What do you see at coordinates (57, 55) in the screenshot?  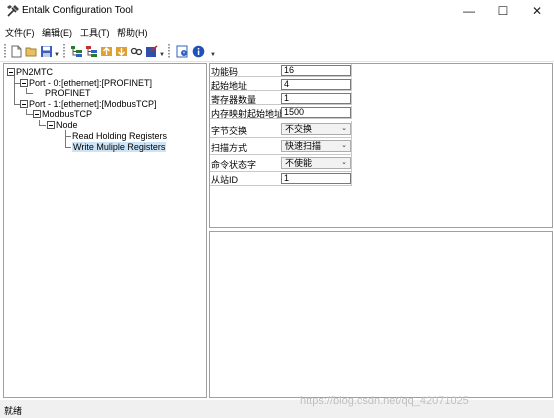 I see `save-dropdown-icon: ▼` at bounding box center [57, 55].